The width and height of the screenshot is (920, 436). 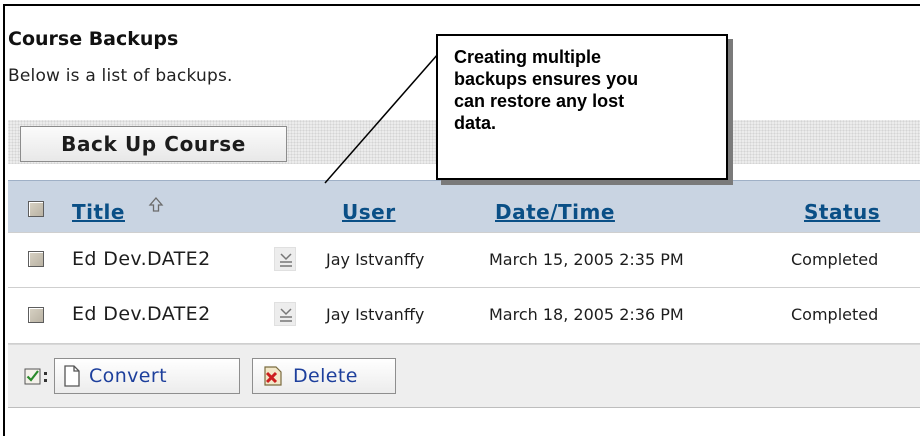 What do you see at coordinates (539, 101) in the screenshot?
I see `callout-line: can restore any lost` at bounding box center [539, 101].